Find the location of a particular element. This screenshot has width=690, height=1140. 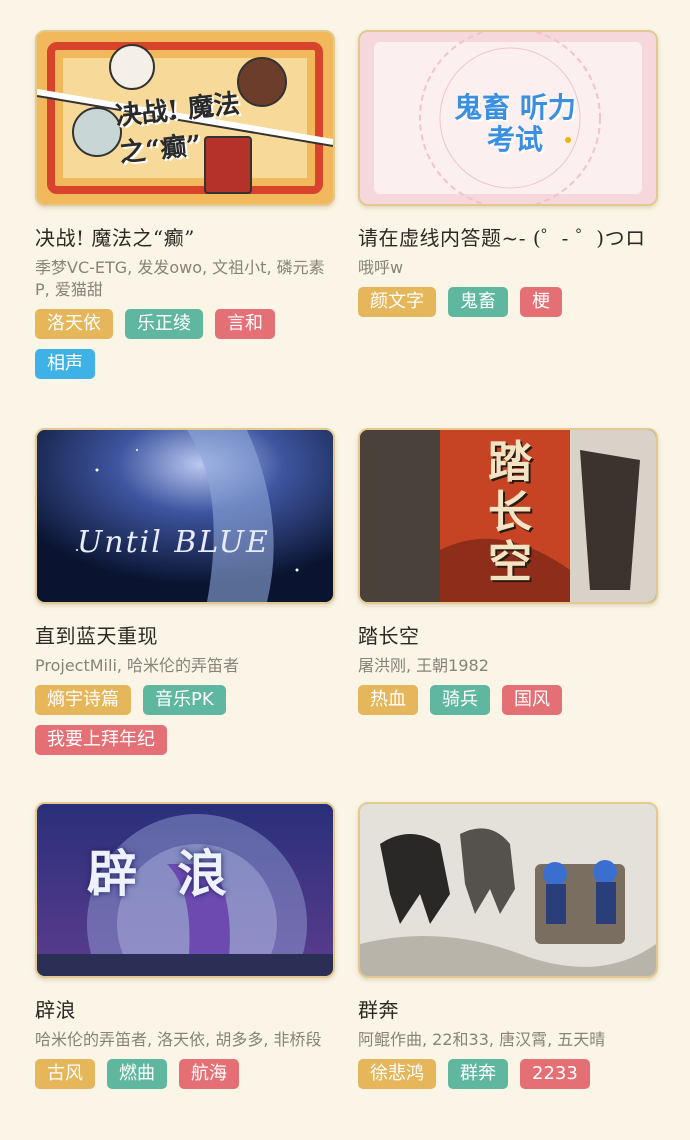

video-thumbnail is located at coordinates (508, 890).